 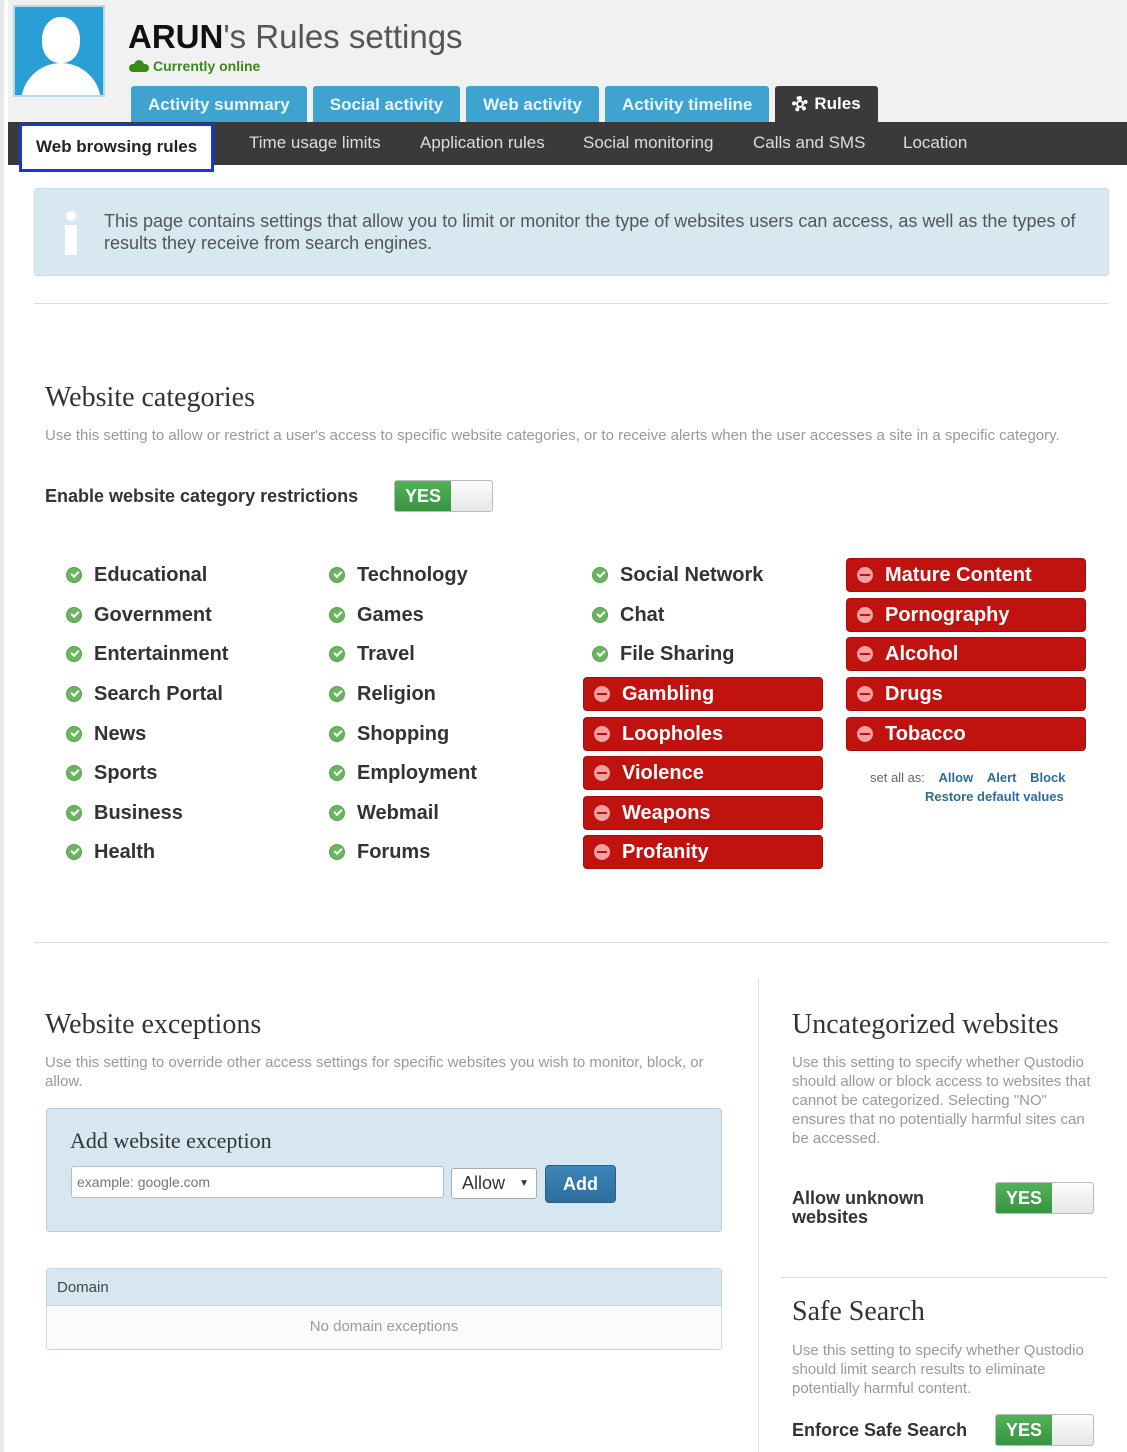 I want to click on category-business: Business, so click(x=124, y=813).